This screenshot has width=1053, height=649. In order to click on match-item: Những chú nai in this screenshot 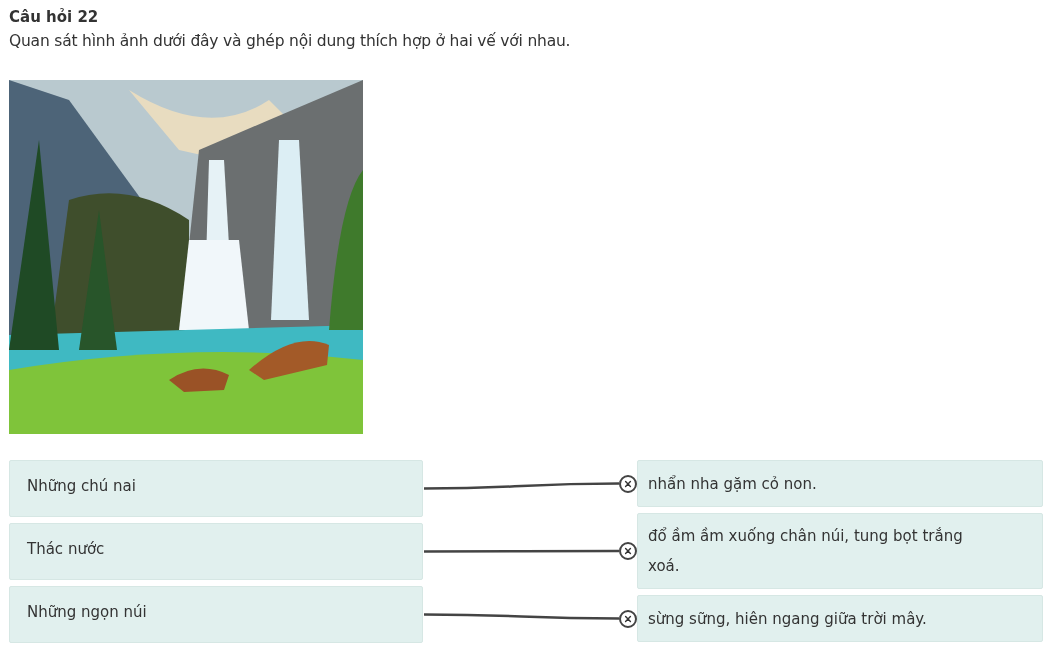, I will do `click(216, 488)`.